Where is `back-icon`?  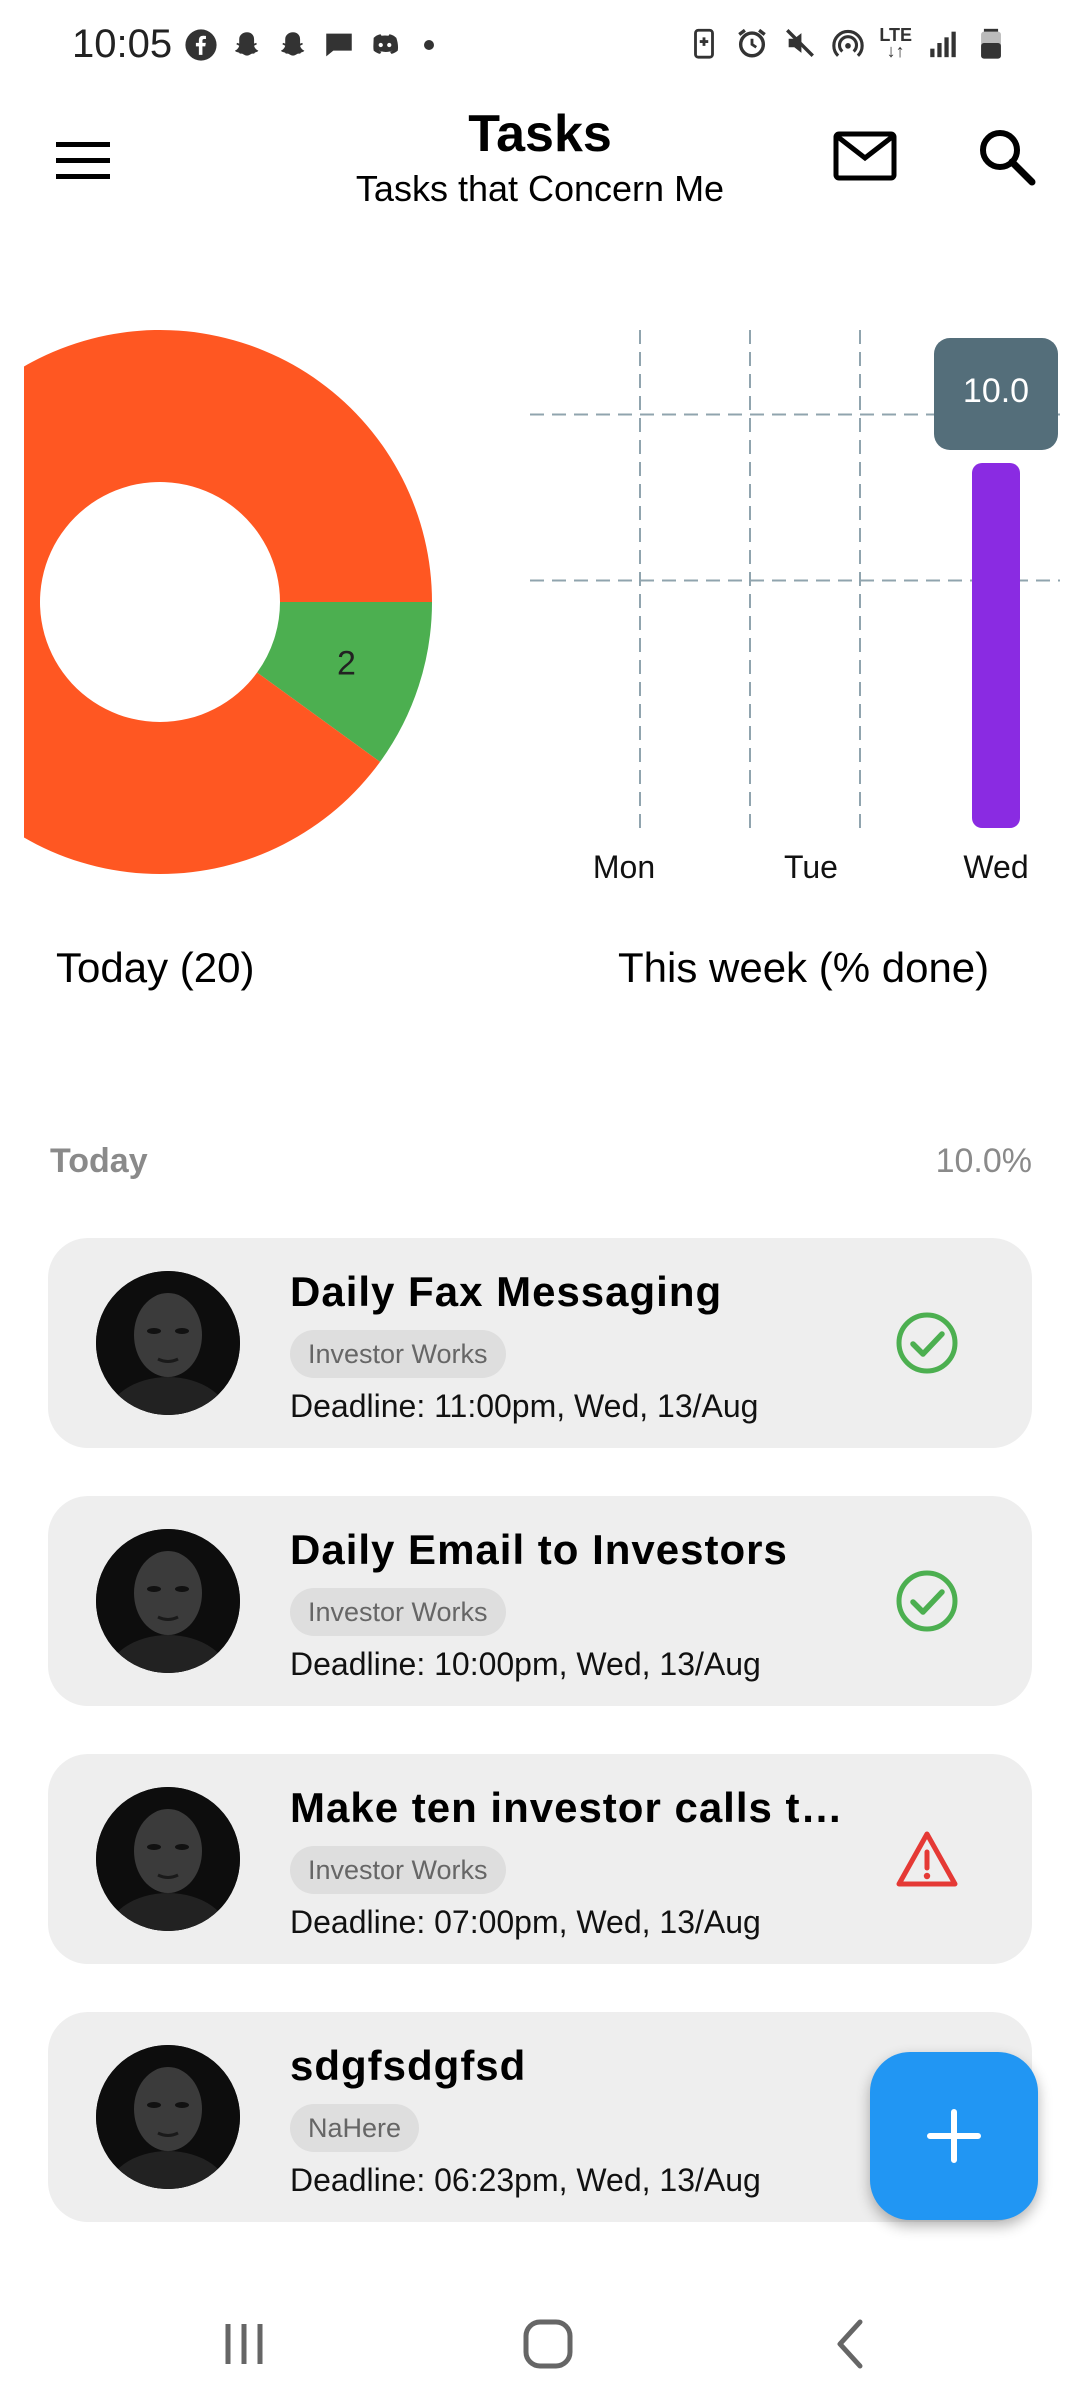 back-icon is located at coordinates (852, 2344).